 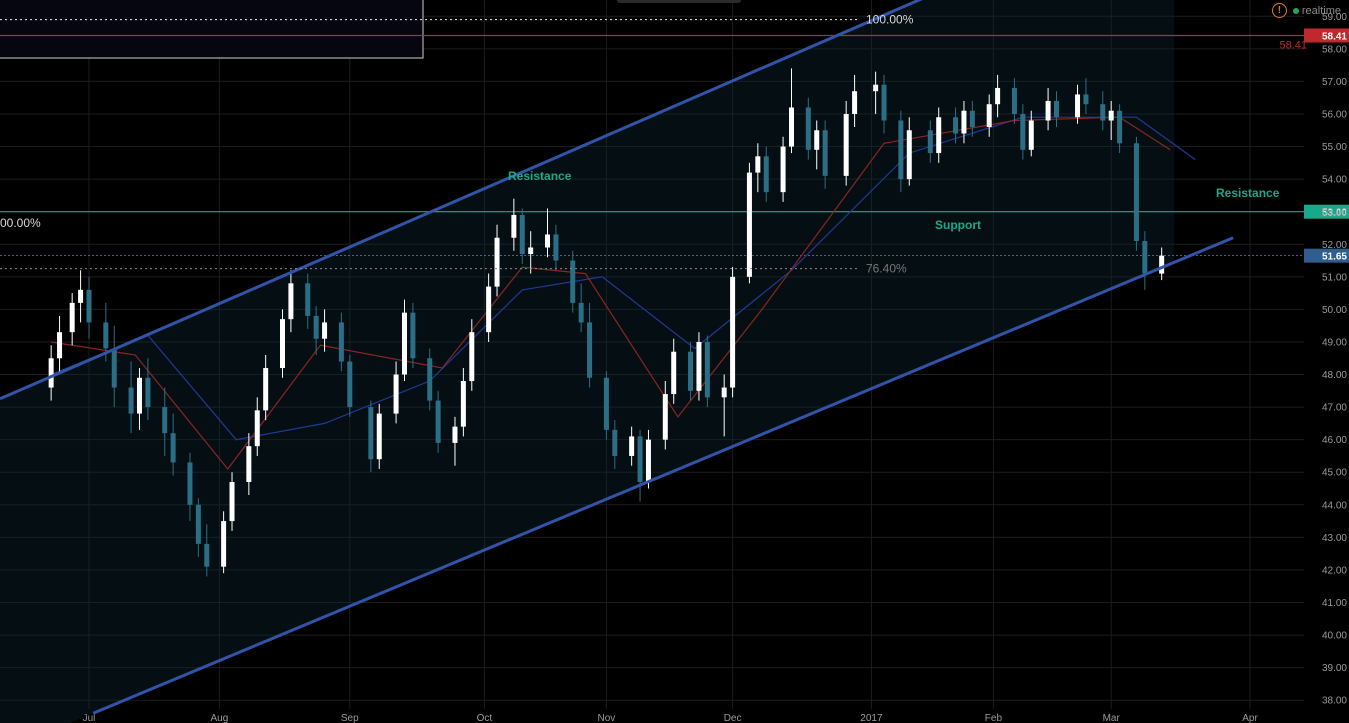 What do you see at coordinates (1279, 10) in the screenshot?
I see `alert-icon: !` at bounding box center [1279, 10].